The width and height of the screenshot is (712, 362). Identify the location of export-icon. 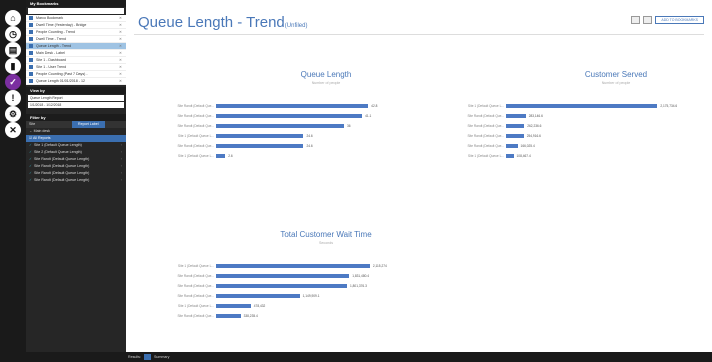
(636, 19).